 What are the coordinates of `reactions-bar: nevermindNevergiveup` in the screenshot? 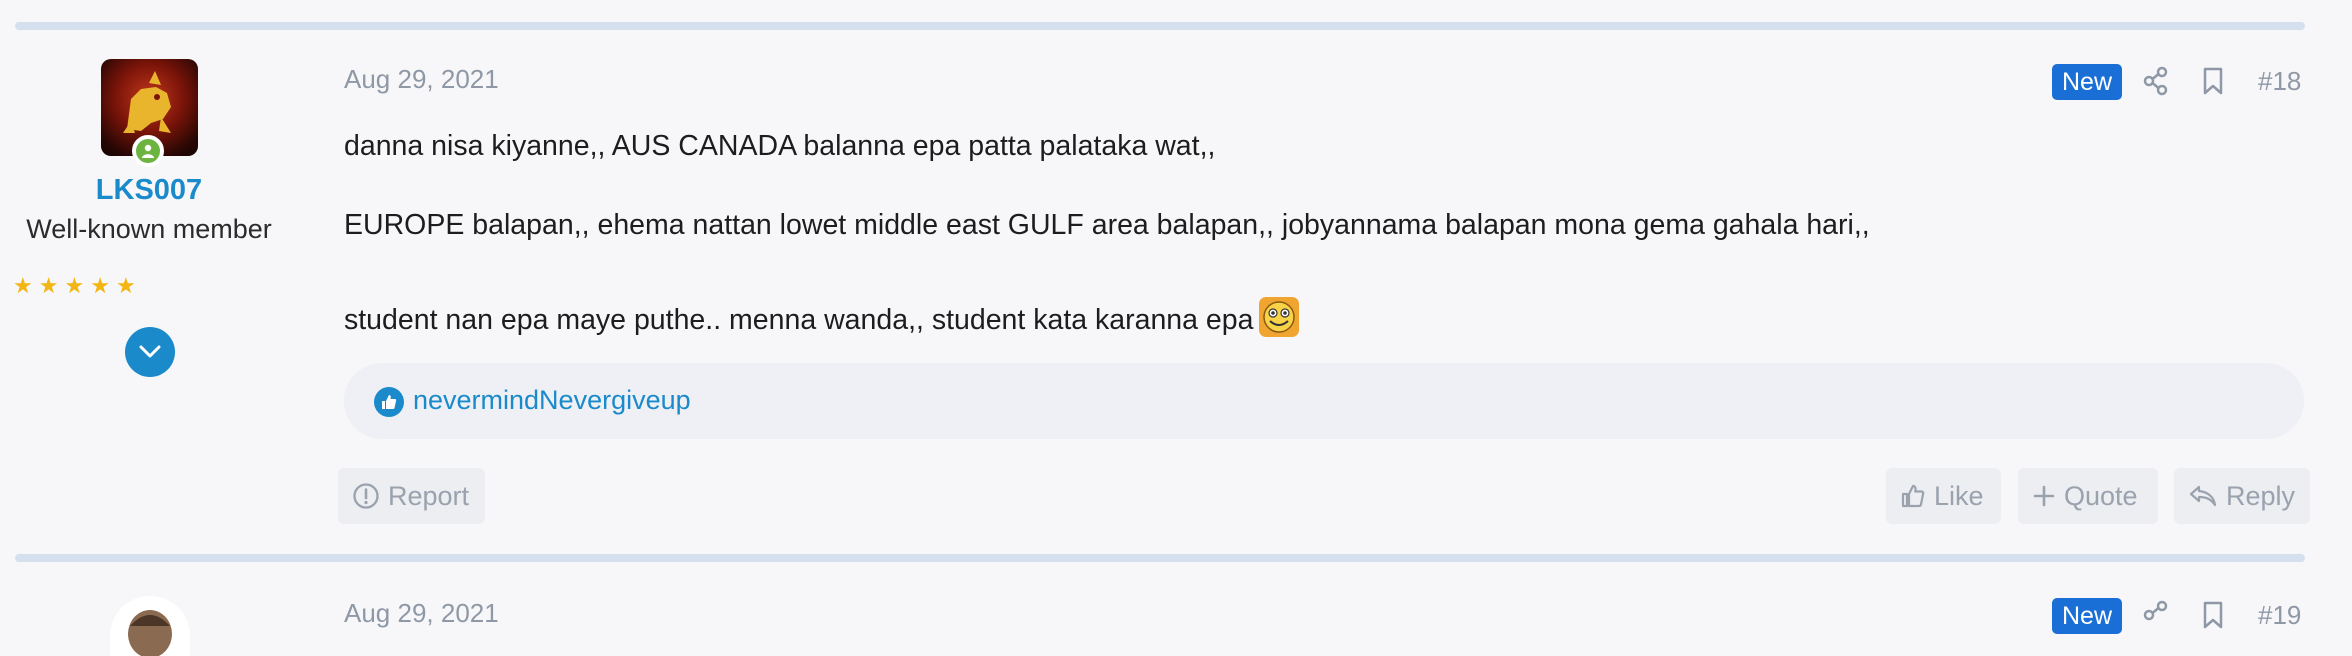 It's located at (1324, 401).